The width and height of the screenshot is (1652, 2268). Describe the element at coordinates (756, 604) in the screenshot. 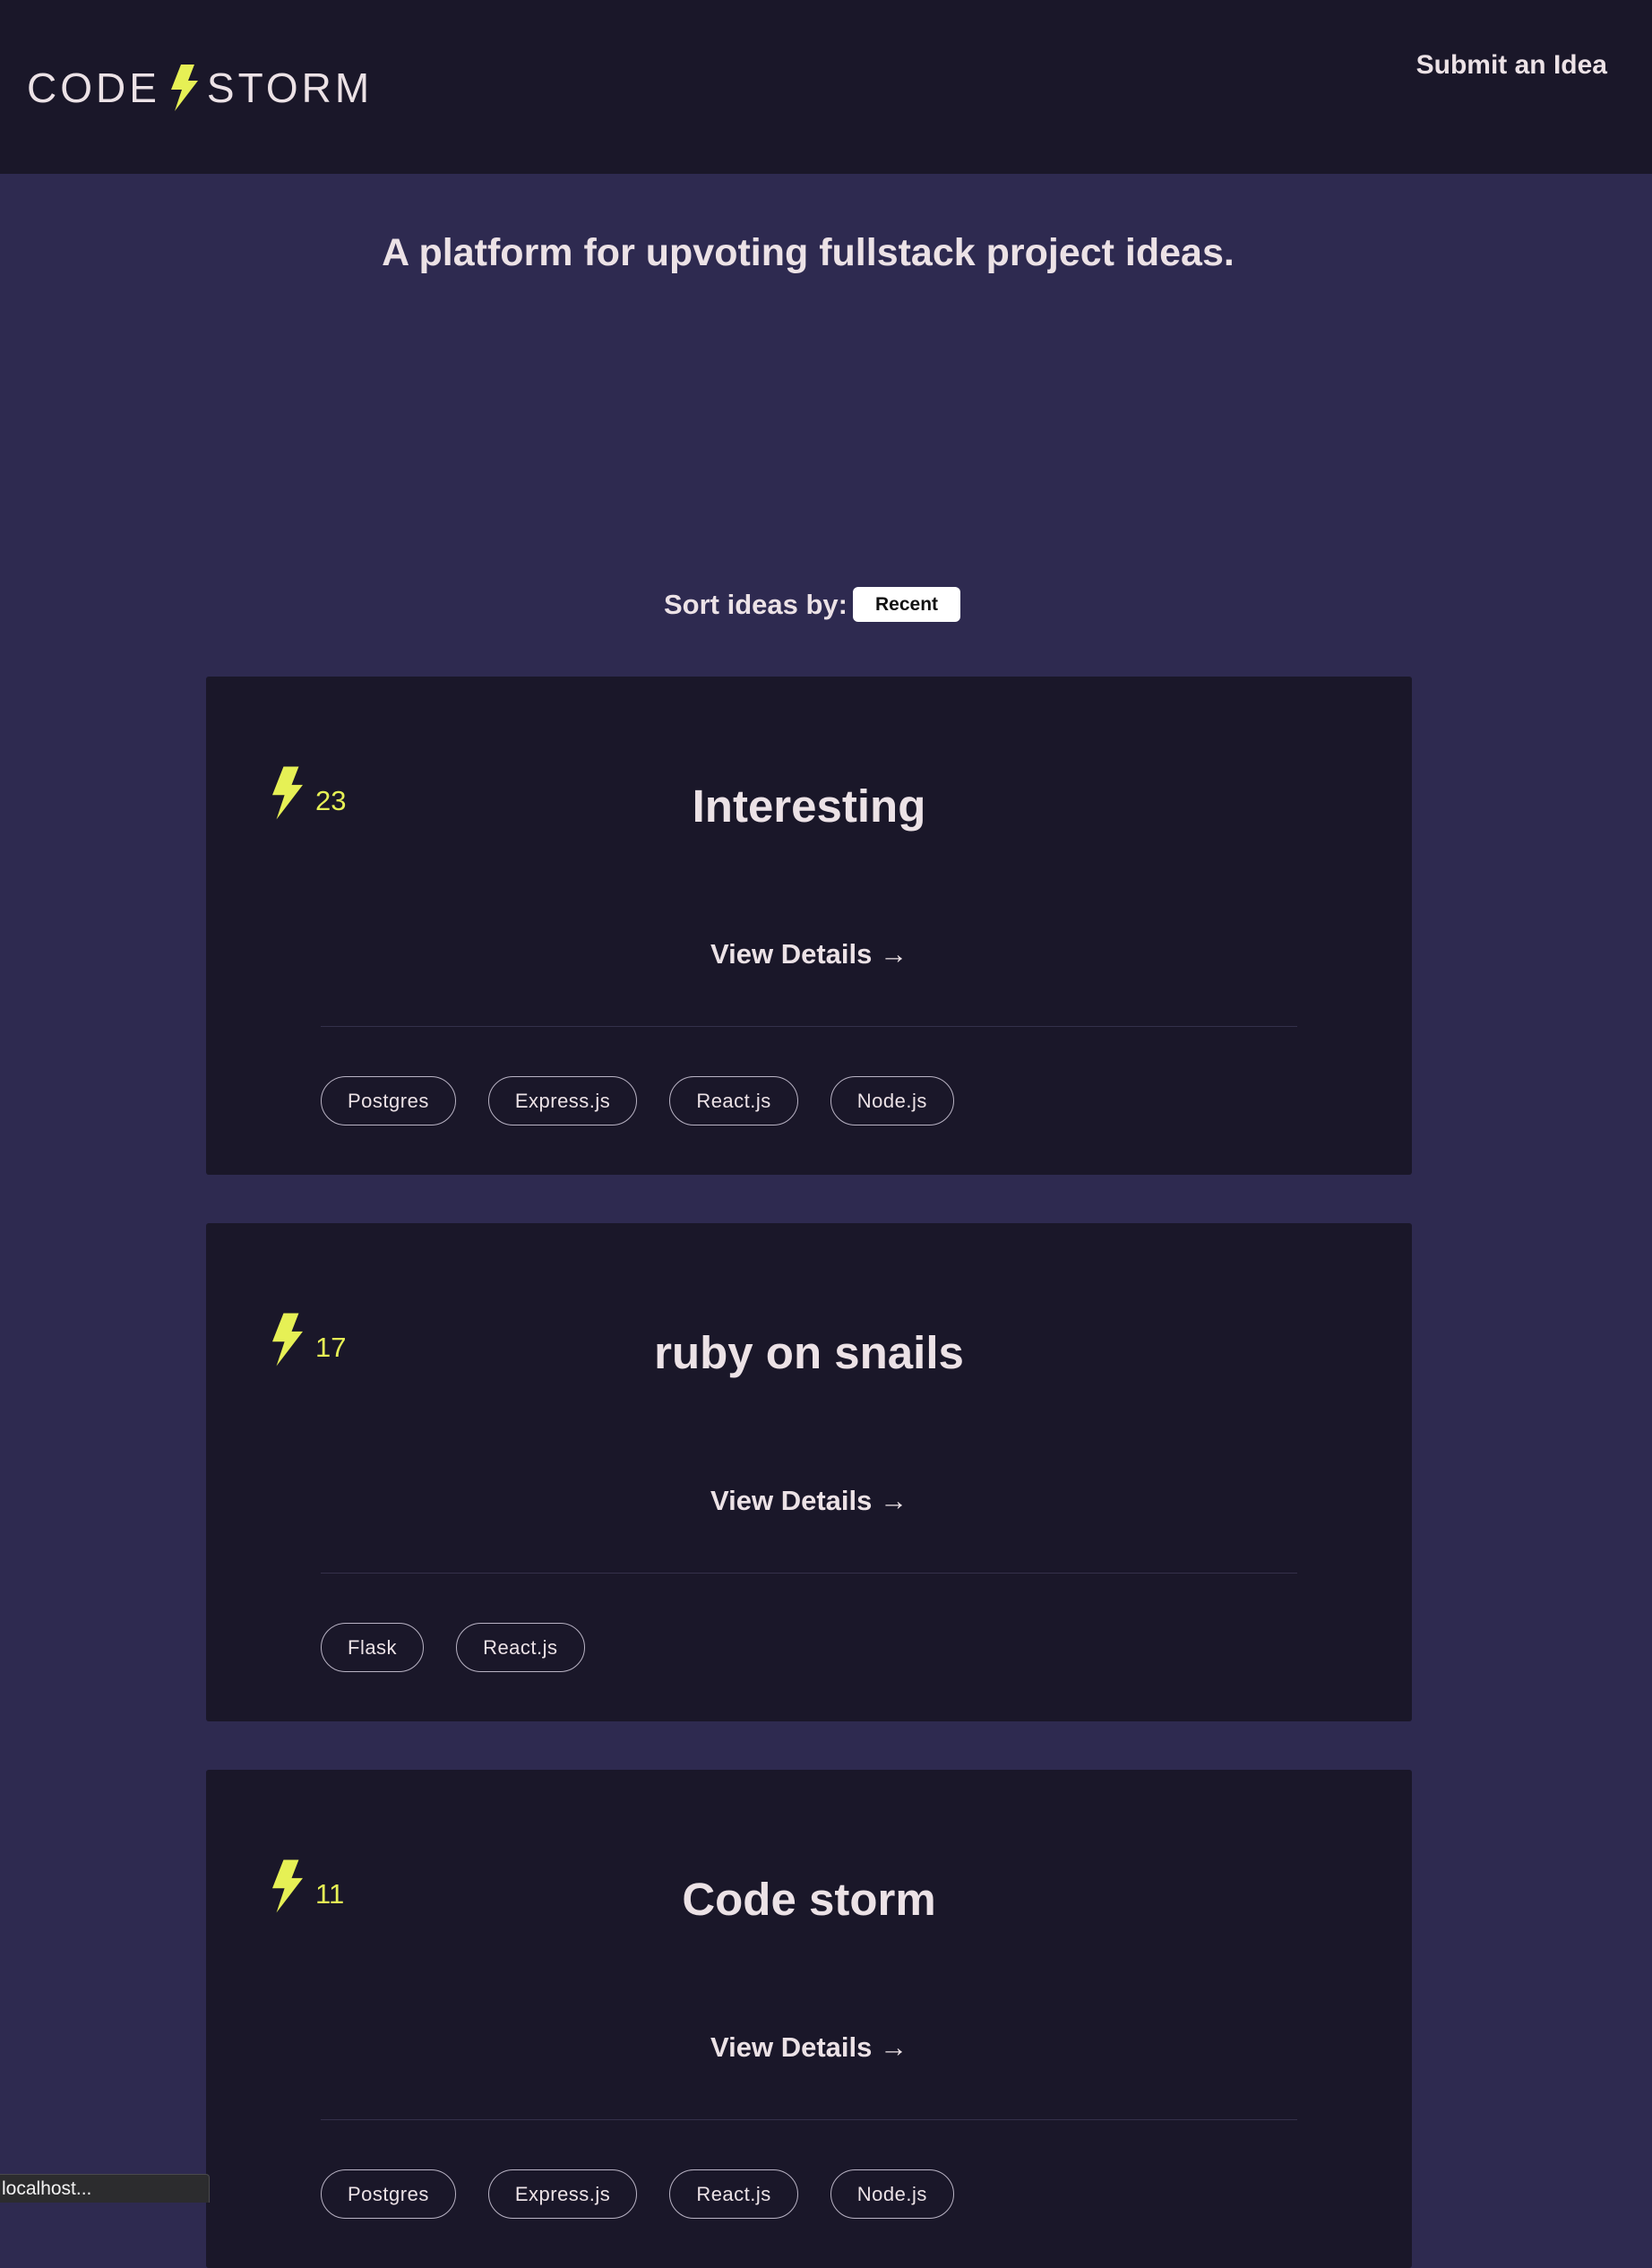

I see `sort-label: Sort ideas by:` at that location.